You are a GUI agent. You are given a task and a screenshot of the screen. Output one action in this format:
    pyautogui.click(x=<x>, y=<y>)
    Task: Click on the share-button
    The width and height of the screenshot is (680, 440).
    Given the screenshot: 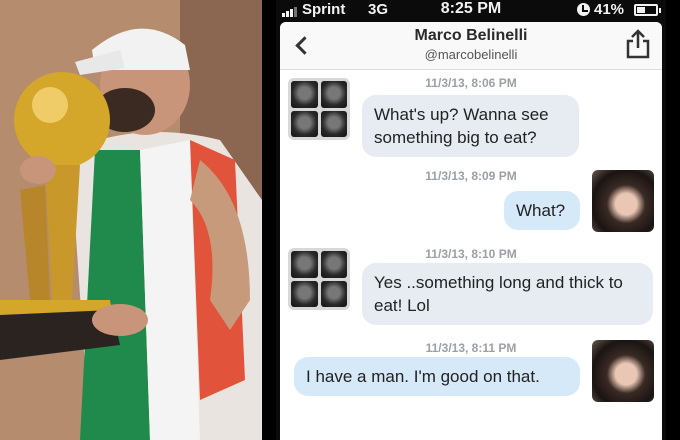 What is the action you would take?
    pyautogui.click(x=638, y=44)
    